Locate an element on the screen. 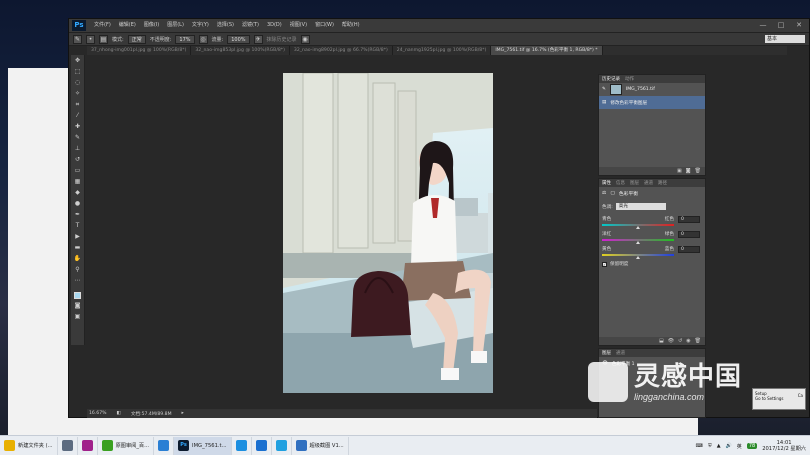 Image resolution: width=810 pixels, height=455 pixels. menu-item: 3D(D) is located at coordinates (274, 25).